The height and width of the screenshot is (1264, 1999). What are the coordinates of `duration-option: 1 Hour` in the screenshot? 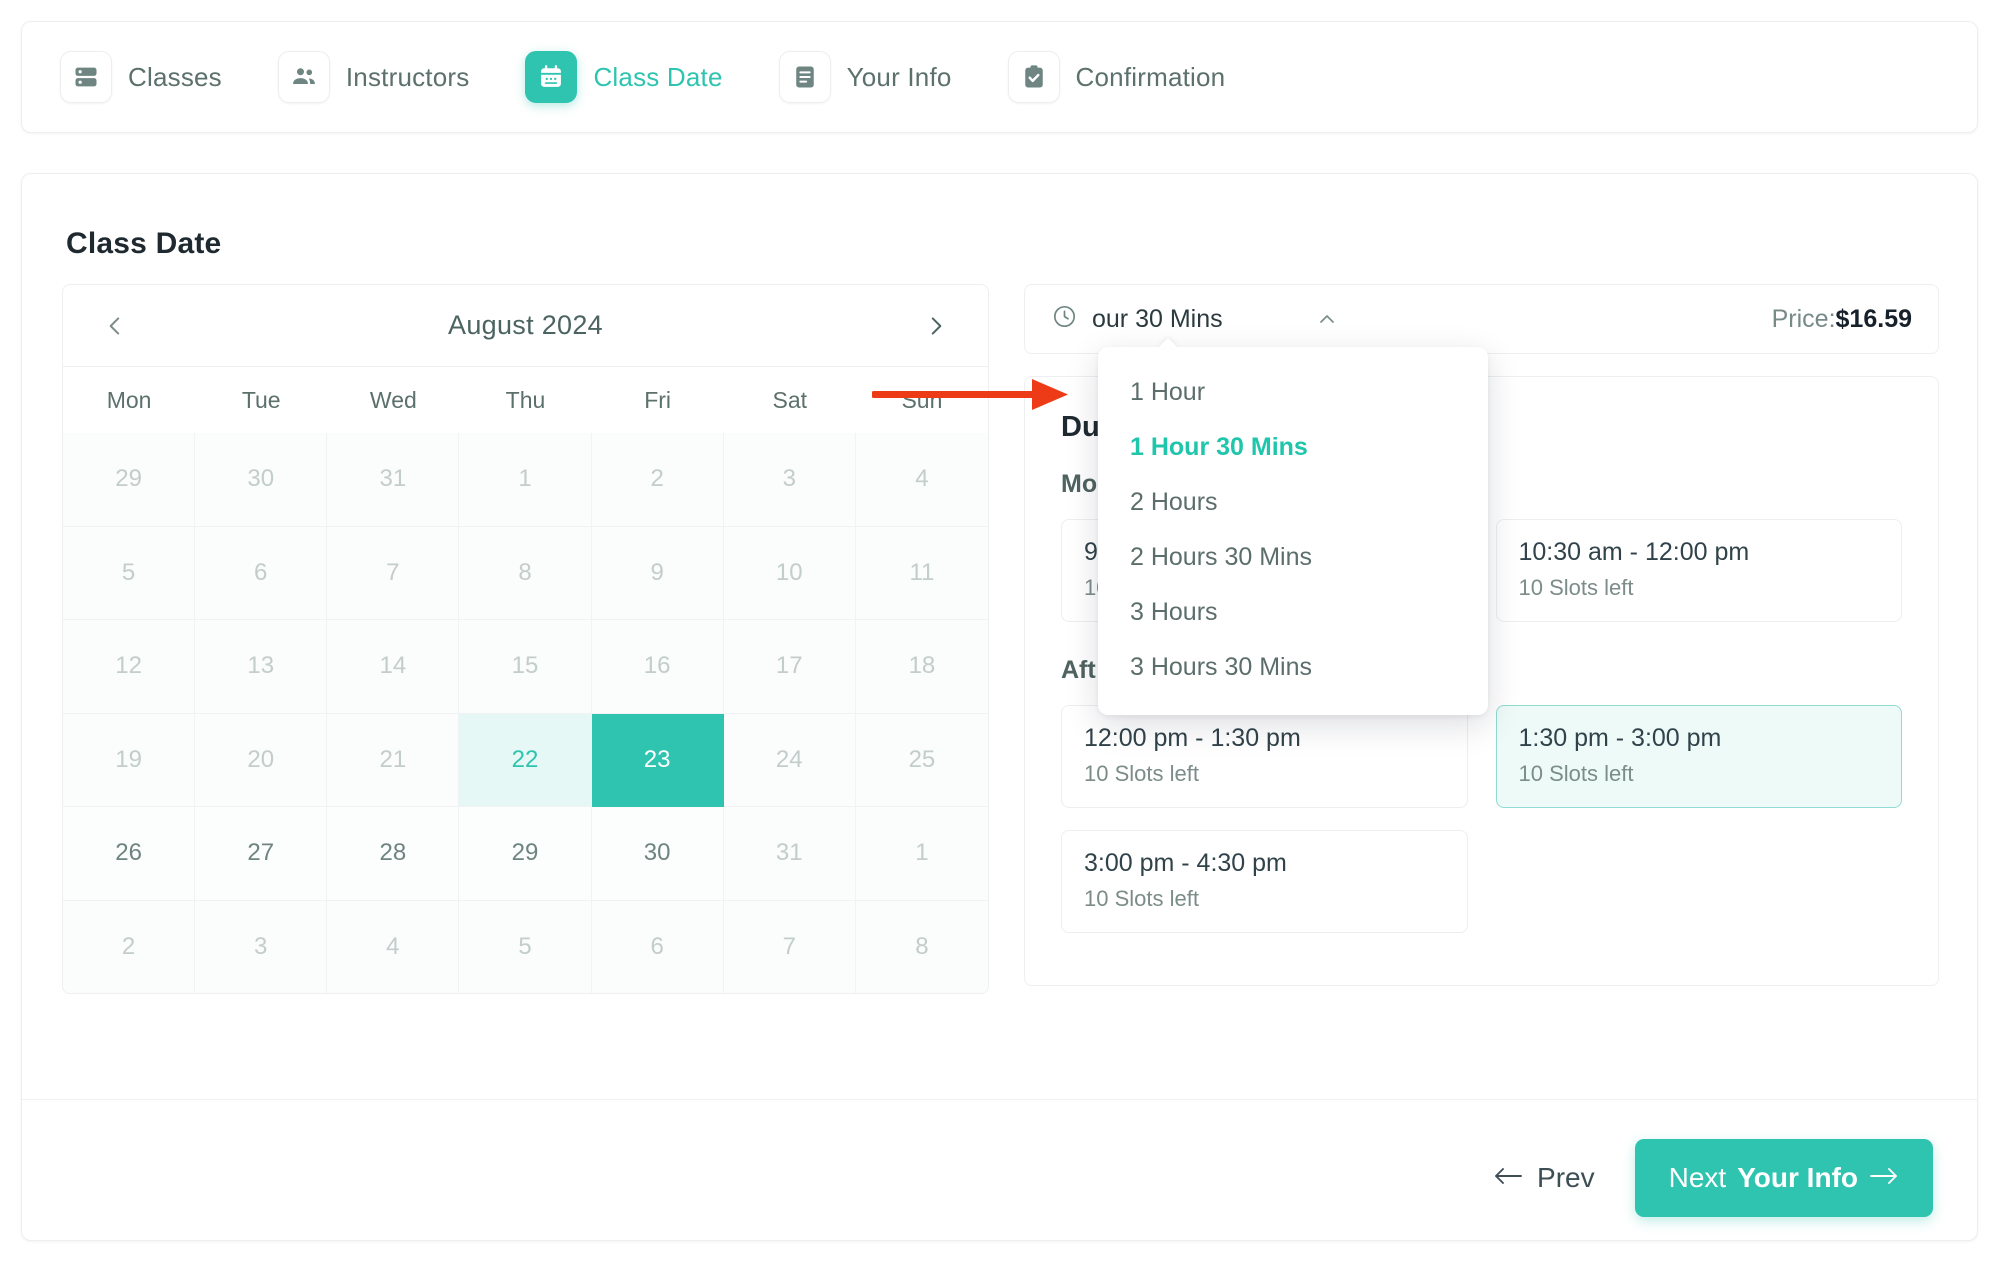 It's located at (1293, 392).